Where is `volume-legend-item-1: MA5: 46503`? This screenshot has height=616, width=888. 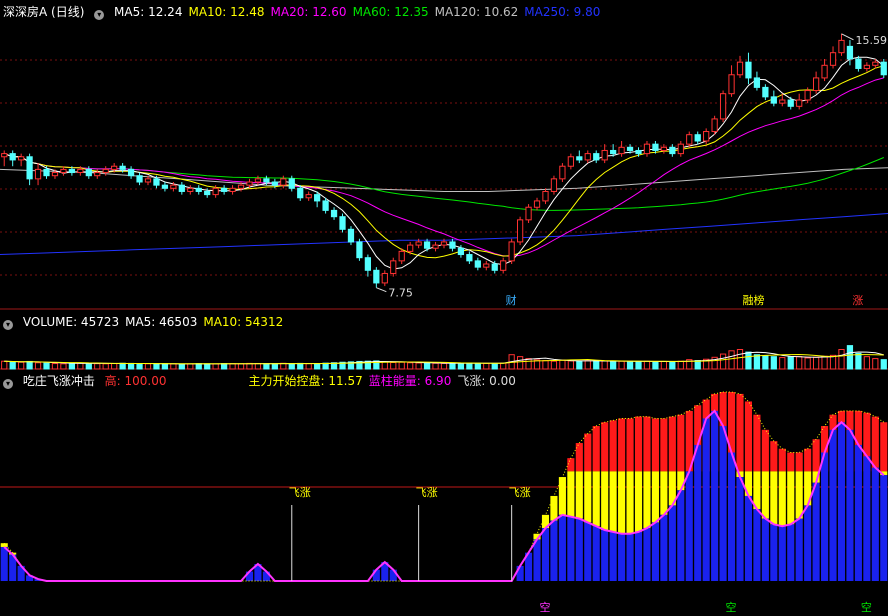
volume-legend-item-1: MA5: 46503 is located at coordinates (161, 322).